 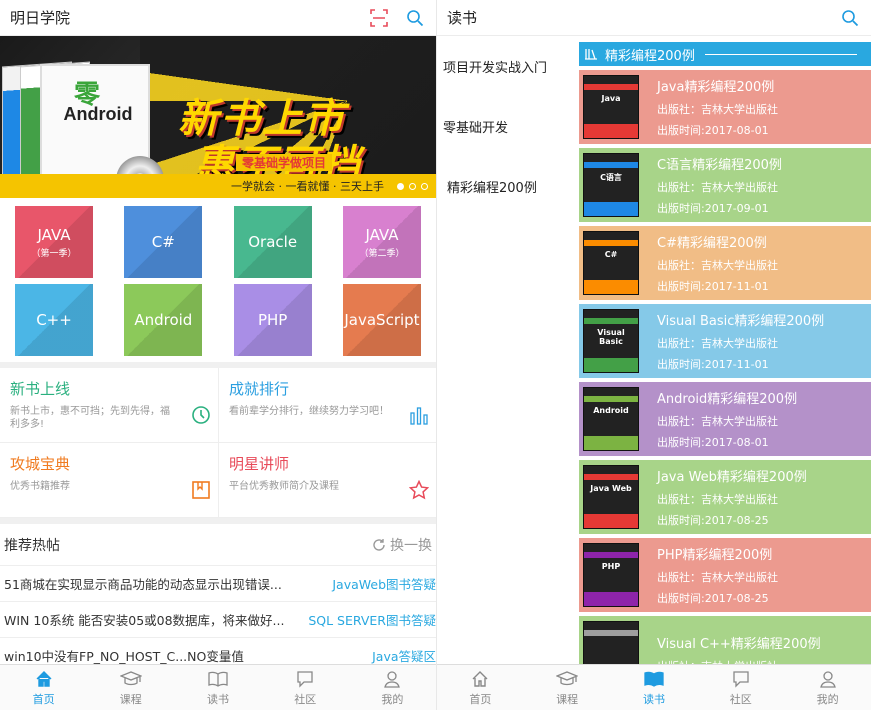 I want to click on category-label: Android, so click(x=163, y=320).